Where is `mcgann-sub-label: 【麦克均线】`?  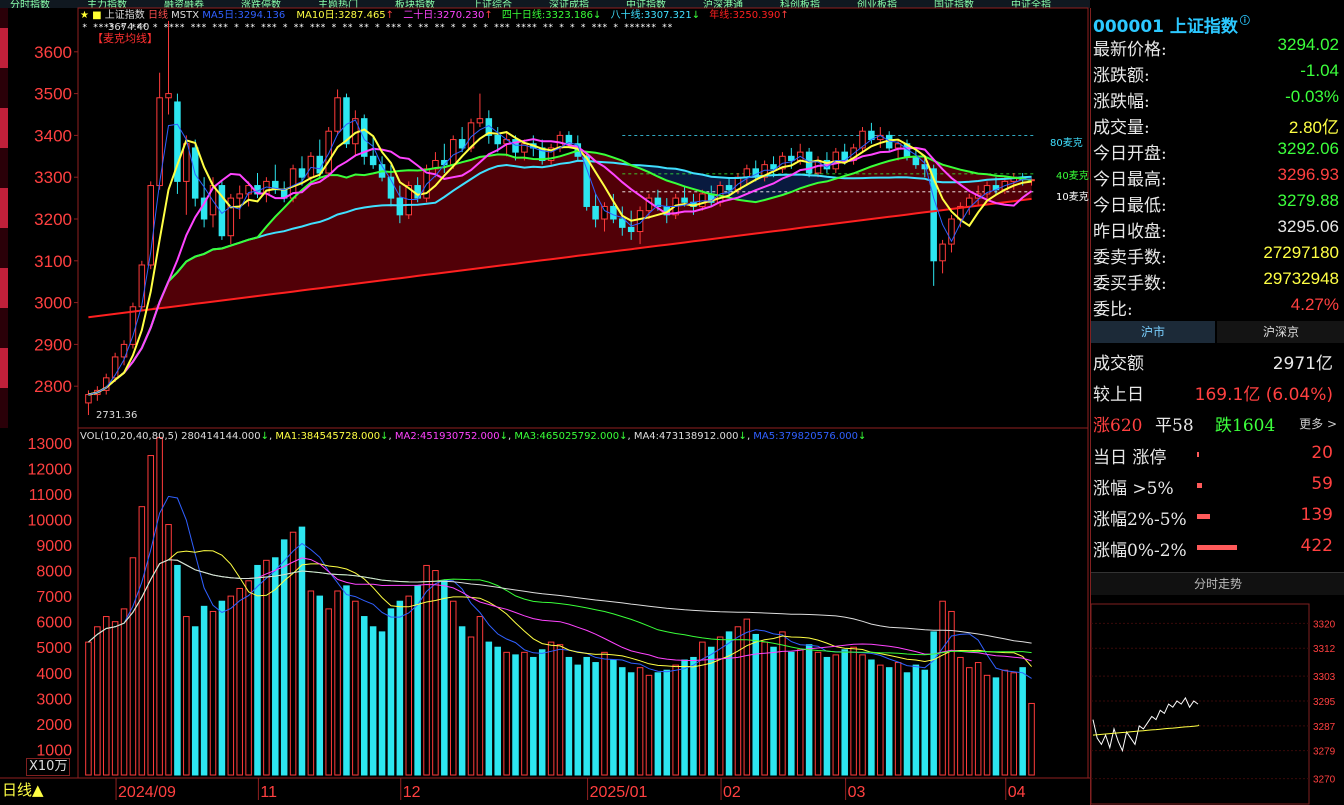
mcgann-sub-label: 【麦克均线】 is located at coordinates (125, 39).